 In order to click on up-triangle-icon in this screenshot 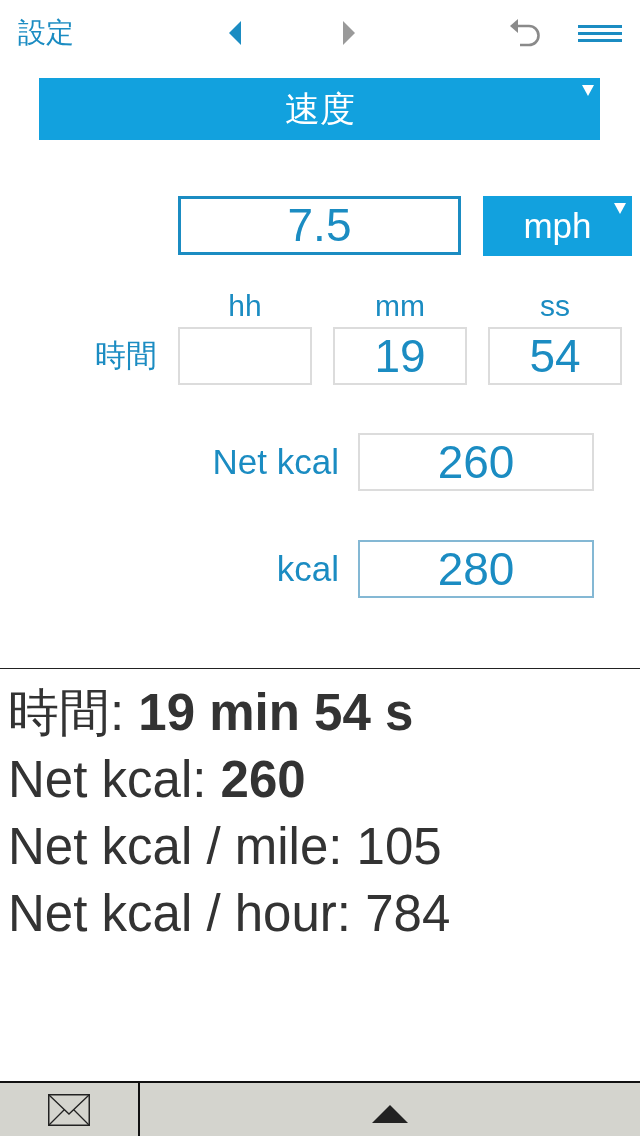, I will do `click(390, 1113)`.